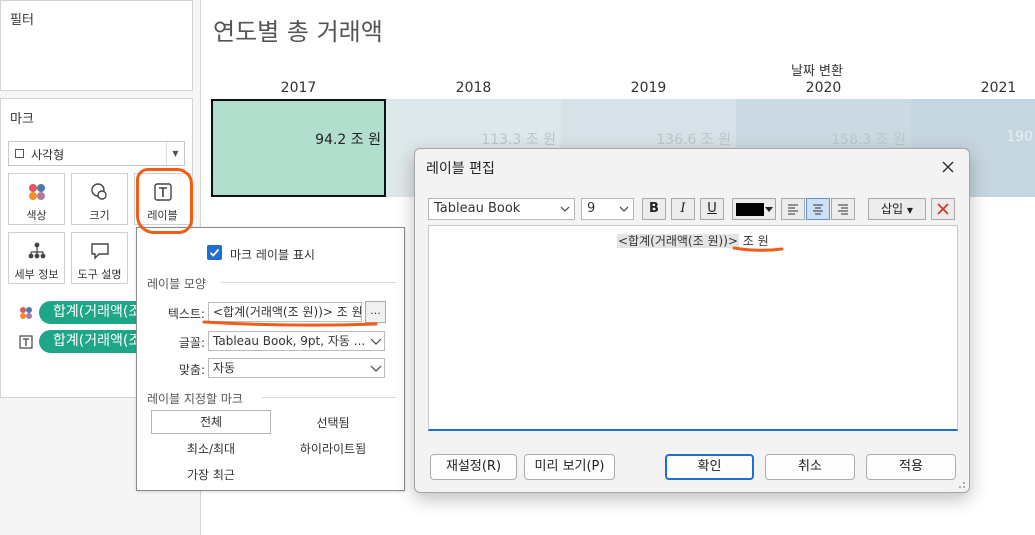 This screenshot has width=1035, height=535. I want to click on size-icon, so click(99, 192).